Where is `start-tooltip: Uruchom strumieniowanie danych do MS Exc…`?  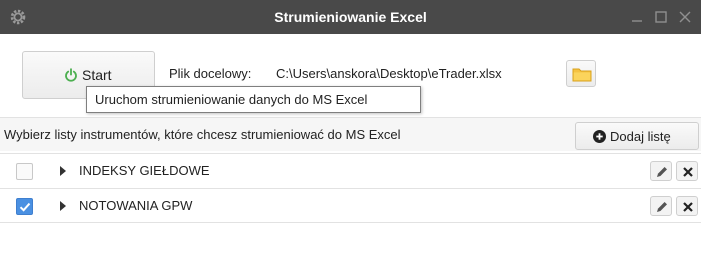
start-tooltip: Uruchom strumieniowanie danych do MS Exc… is located at coordinates (253, 99).